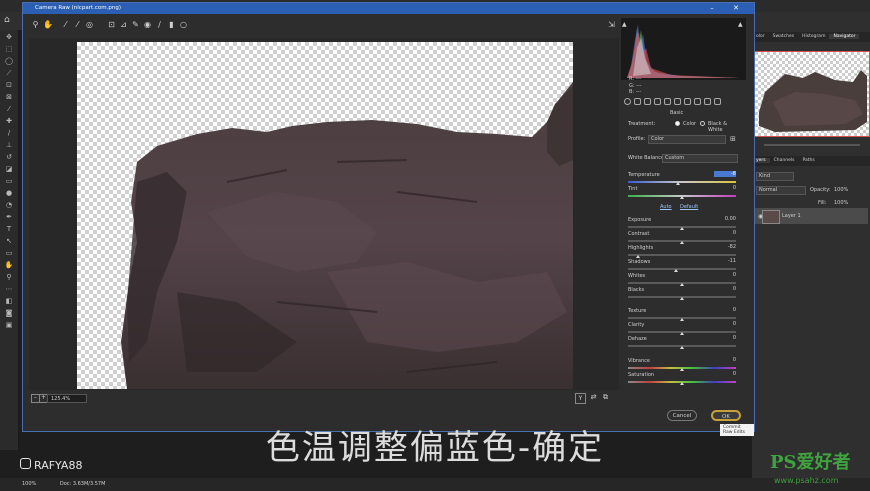 The height and width of the screenshot is (491, 870). Describe the element at coordinates (677, 123) in the screenshot. I see `treatment-color-radio` at that location.